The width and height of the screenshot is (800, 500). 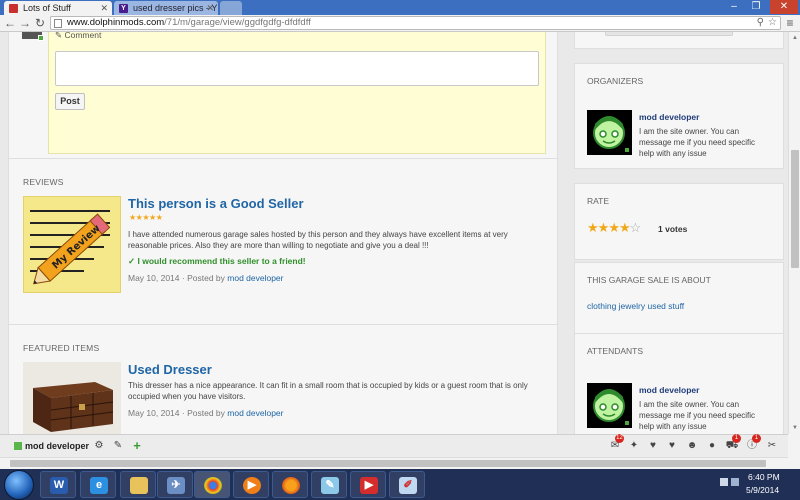 What do you see at coordinates (255, 413) in the screenshot?
I see `featured-author-link: mod developer` at bounding box center [255, 413].